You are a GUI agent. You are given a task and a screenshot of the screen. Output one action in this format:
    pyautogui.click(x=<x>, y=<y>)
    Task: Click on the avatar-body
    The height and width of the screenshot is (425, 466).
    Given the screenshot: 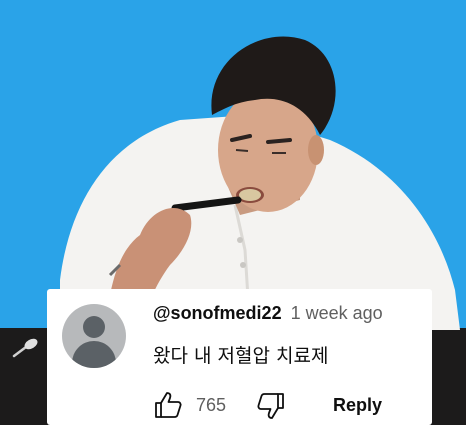 What is the action you would take?
    pyautogui.click(x=94, y=354)
    